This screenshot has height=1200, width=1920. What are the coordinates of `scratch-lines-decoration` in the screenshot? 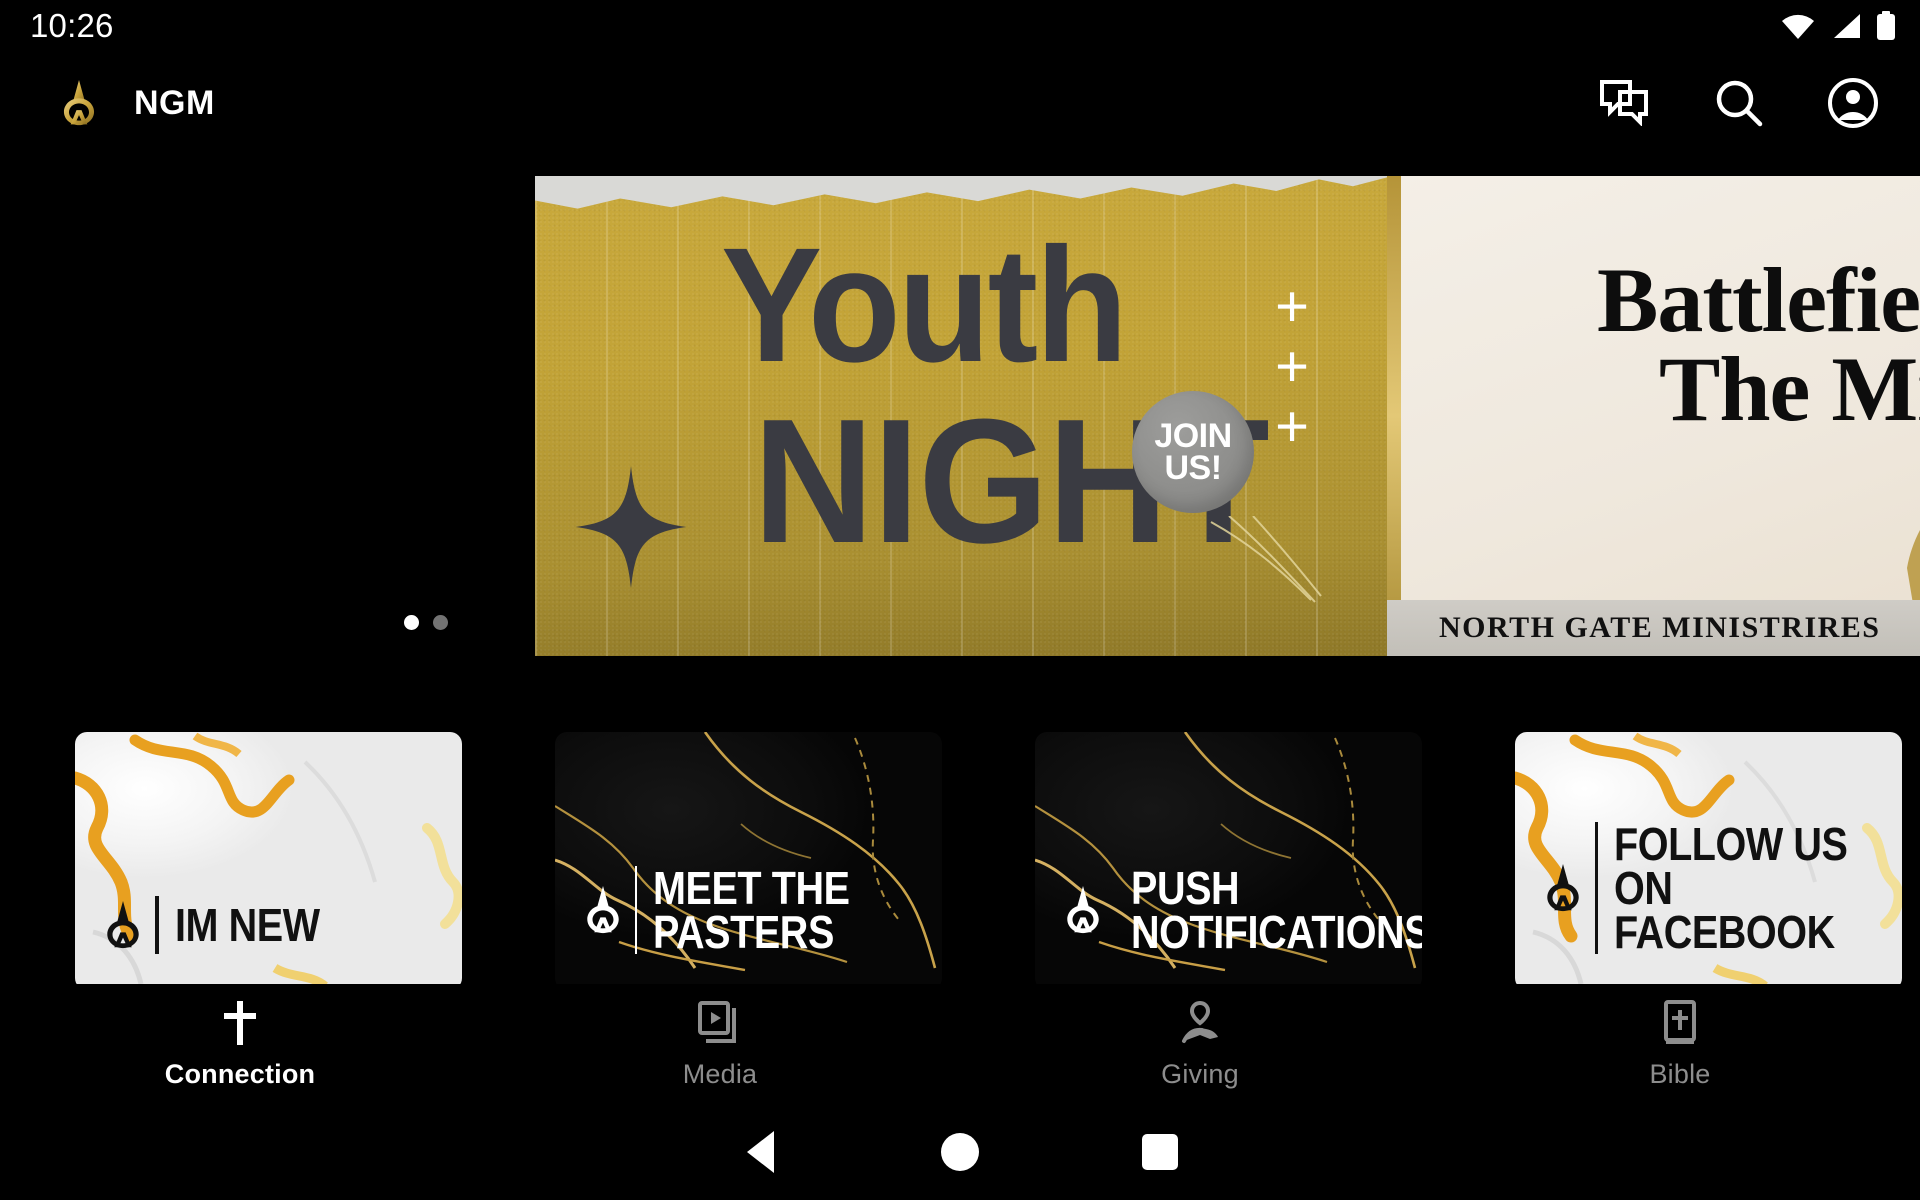 It's located at (1266, 559).